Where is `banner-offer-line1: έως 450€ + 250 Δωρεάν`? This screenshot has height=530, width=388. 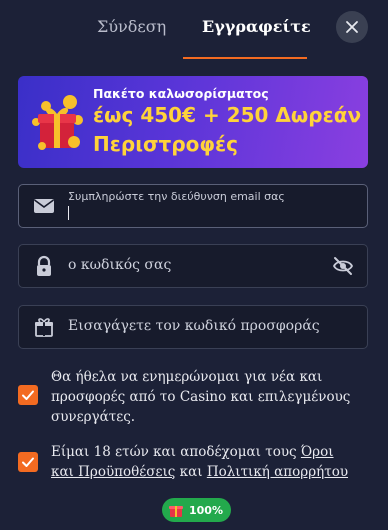
banner-offer-line1: έως 450€ + 250 Δωρεάν is located at coordinates (227, 115).